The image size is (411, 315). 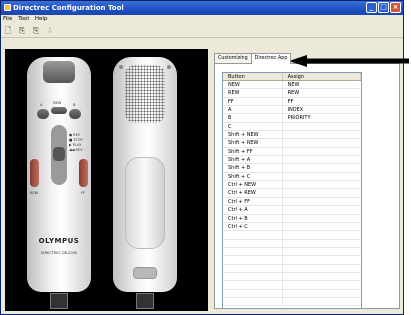 What do you see at coordinates (253, 218) in the screenshot?
I see `button-cell: Ctrl + B` at bounding box center [253, 218].